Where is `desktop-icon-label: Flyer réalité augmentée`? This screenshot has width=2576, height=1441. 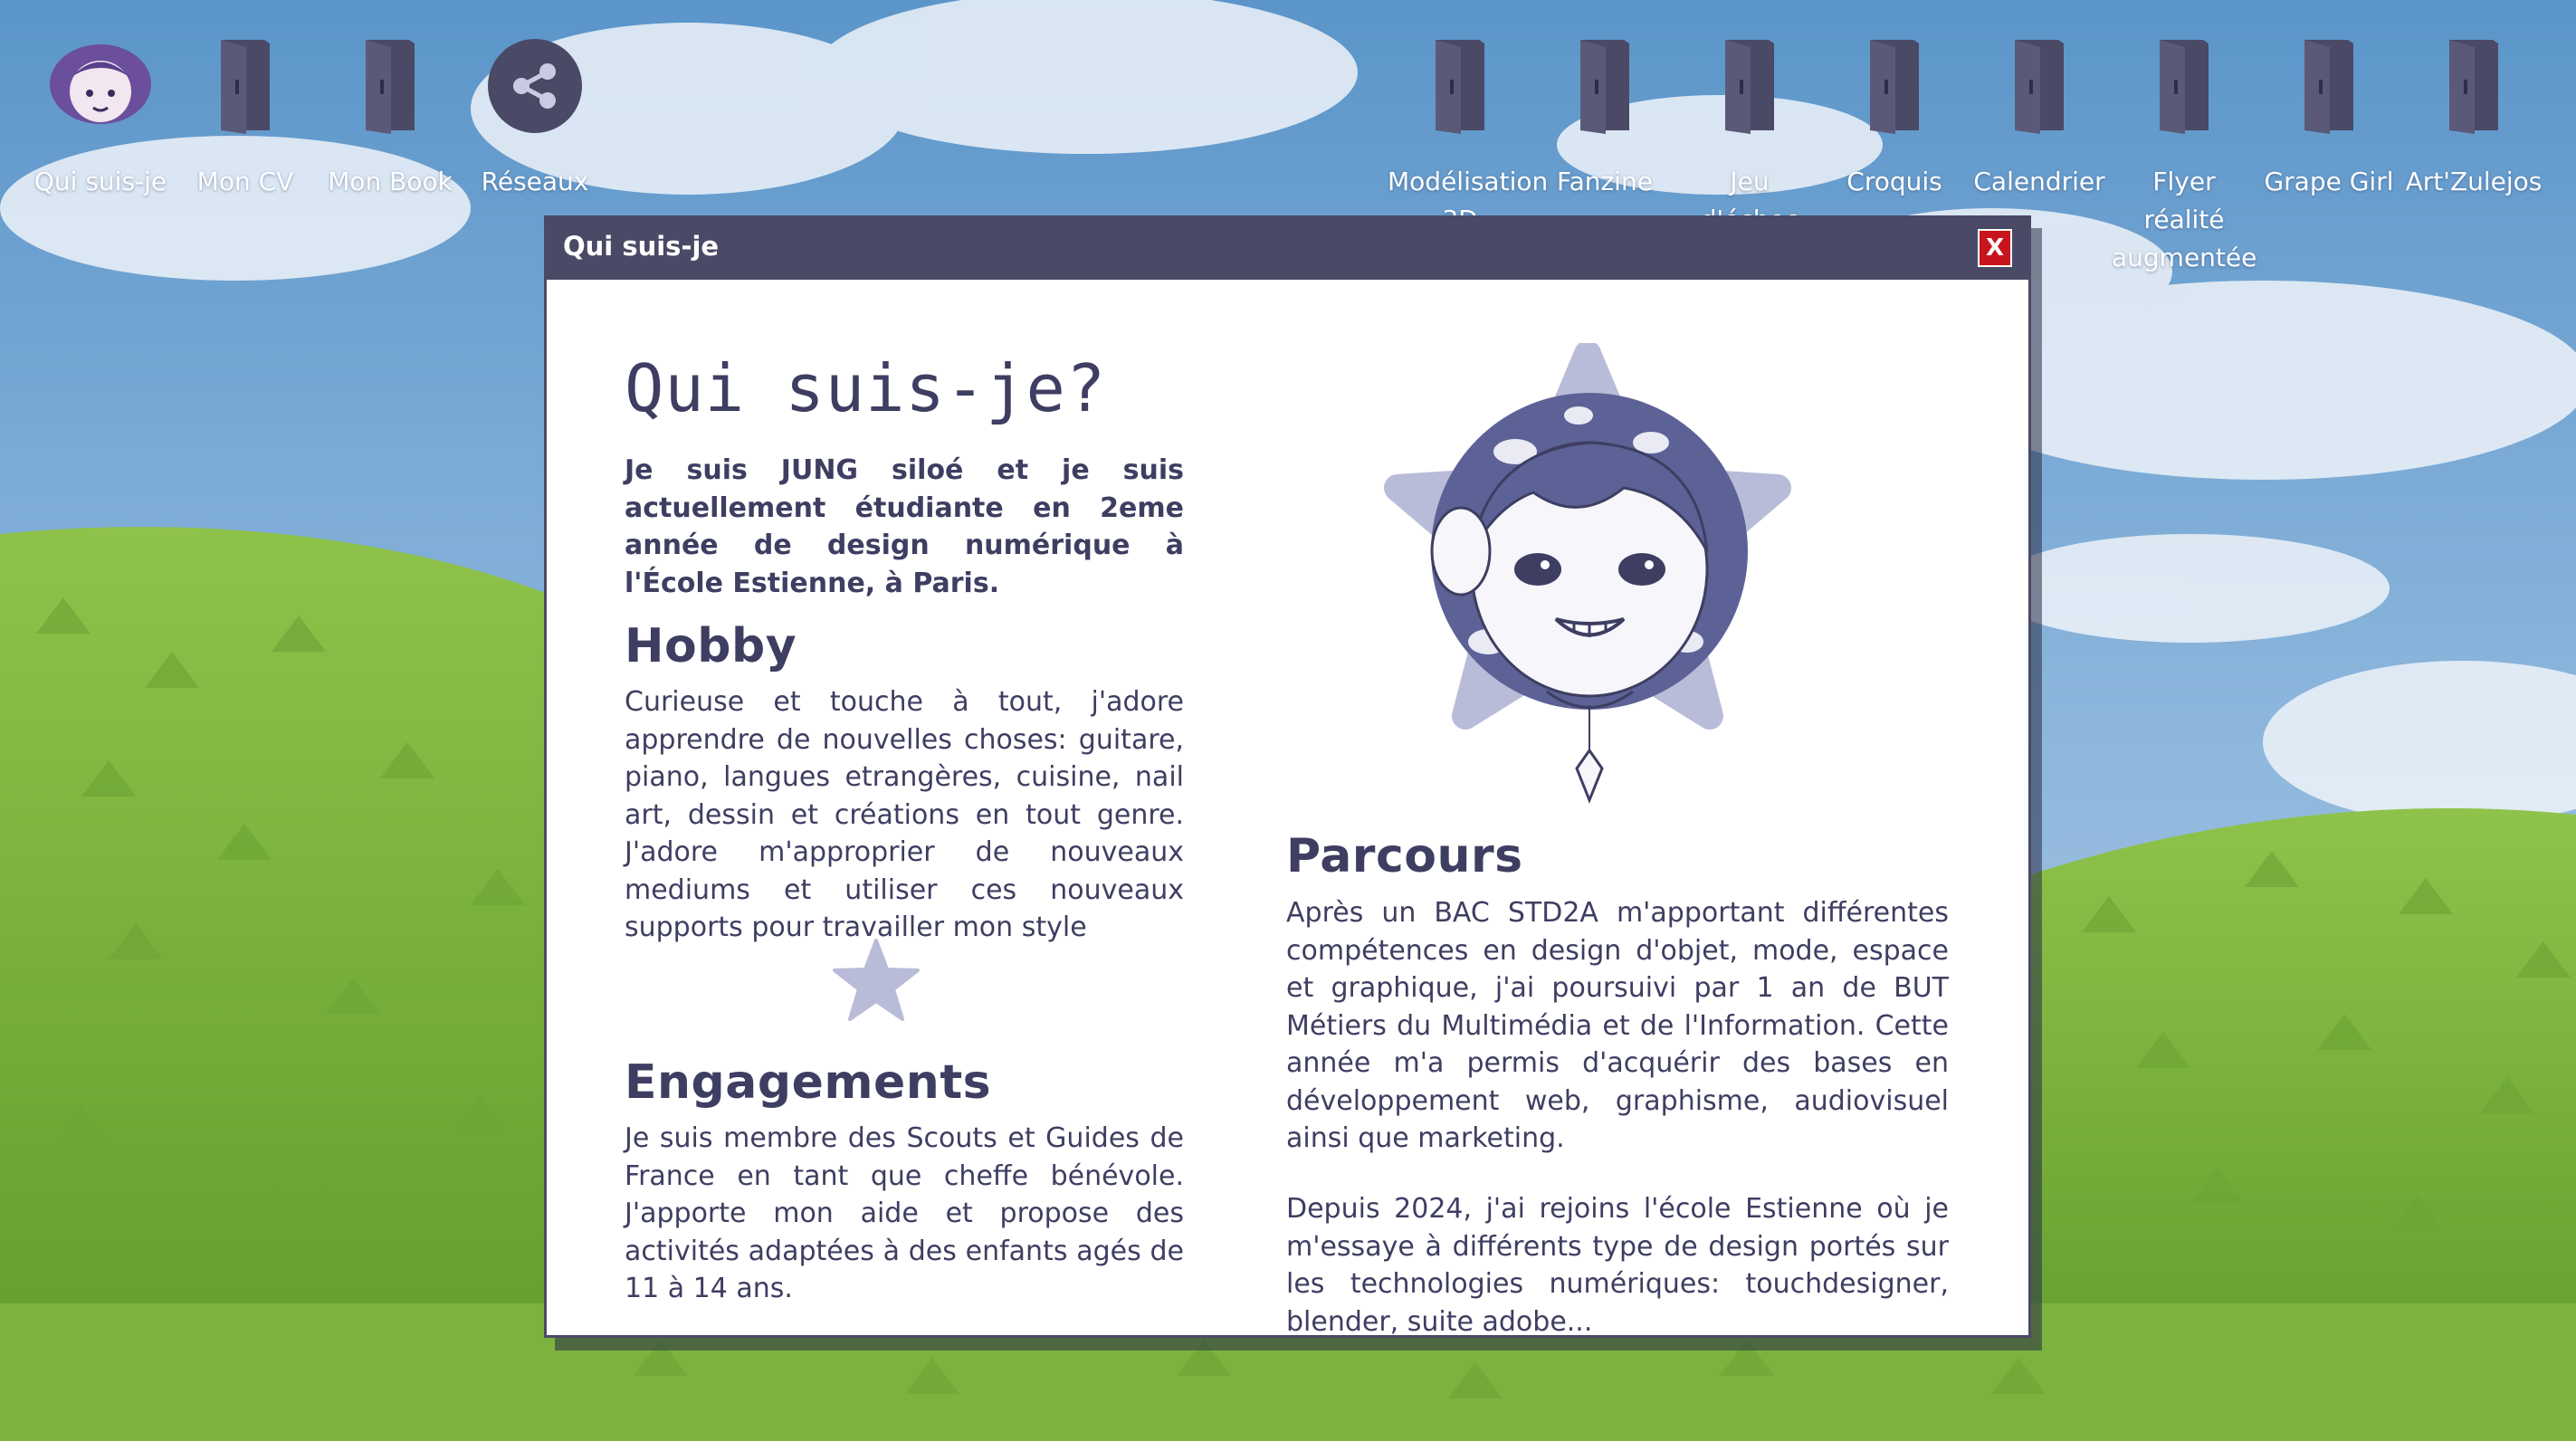
desktop-icon-label: Flyer réalité augmentée is located at coordinates (2185, 219).